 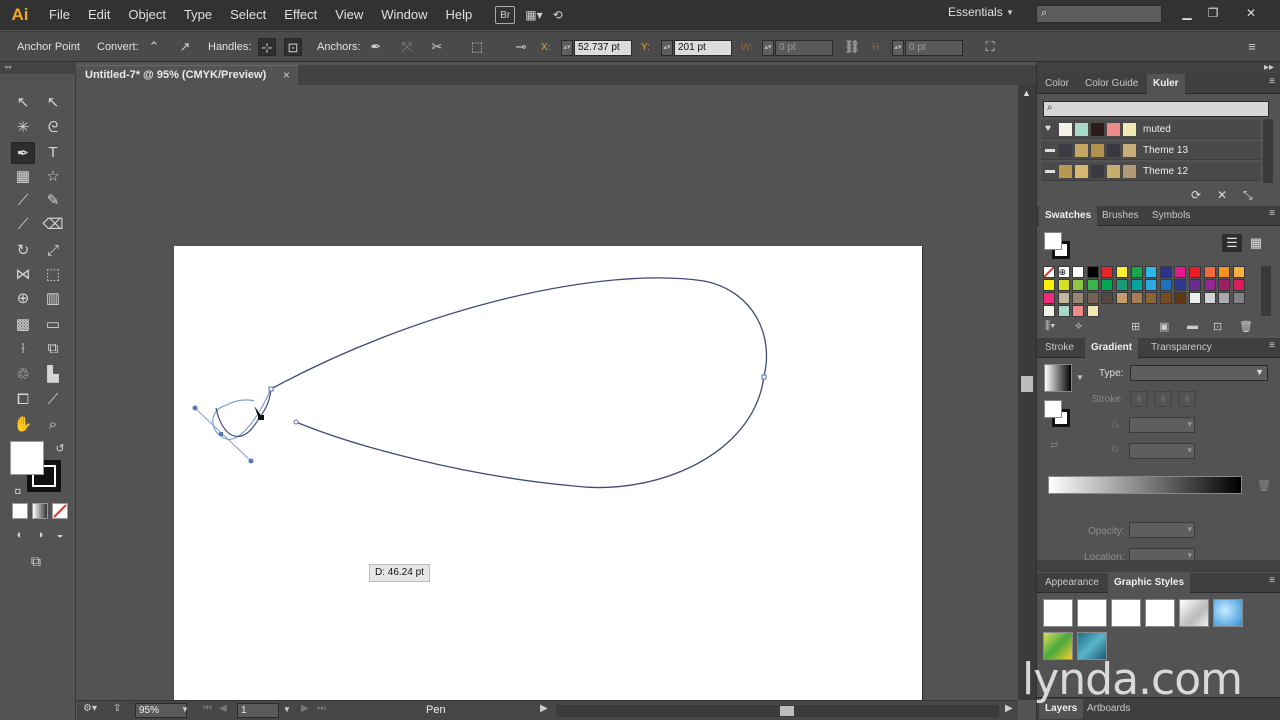 I want to click on zoom-dropdown-icon: ▼, so click(x=185, y=709).